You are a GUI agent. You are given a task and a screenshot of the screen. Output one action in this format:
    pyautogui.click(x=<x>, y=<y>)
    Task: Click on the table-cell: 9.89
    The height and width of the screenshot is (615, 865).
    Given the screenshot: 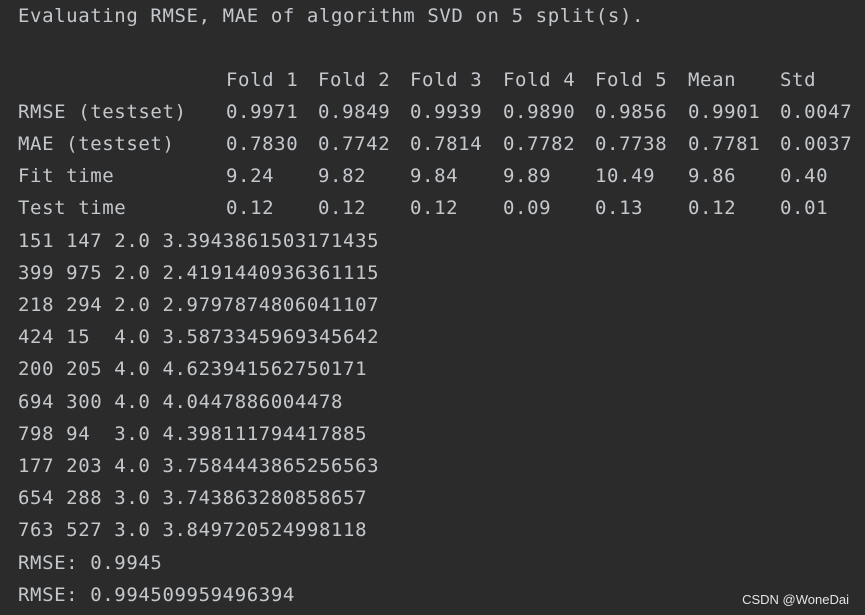 What is the action you would take?
    pyautogui.click(x=527, y=176)
    